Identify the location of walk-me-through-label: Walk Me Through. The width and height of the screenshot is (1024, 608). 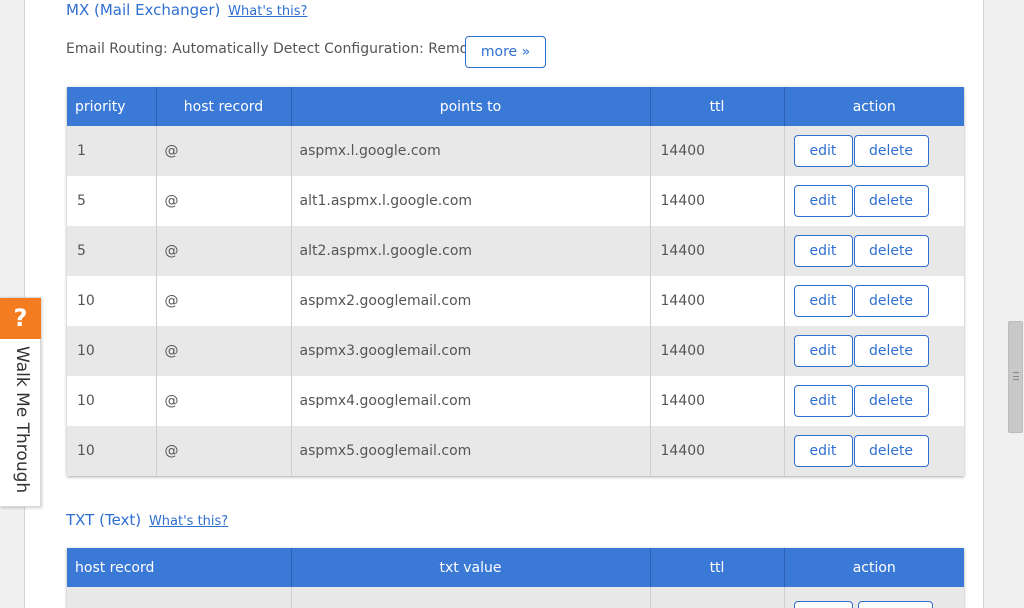
(22, 420).